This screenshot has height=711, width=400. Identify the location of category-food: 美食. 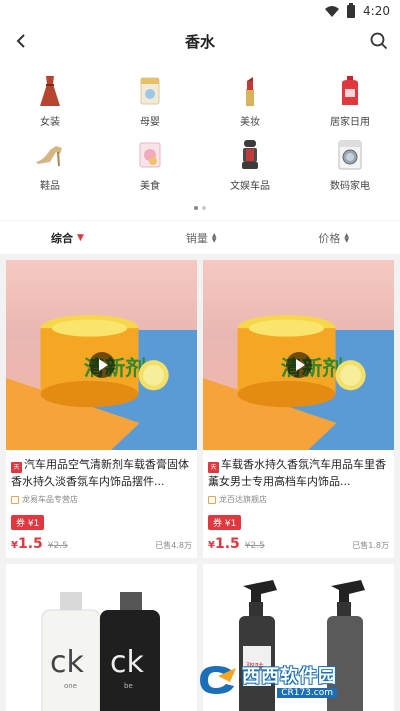
(150, 165).